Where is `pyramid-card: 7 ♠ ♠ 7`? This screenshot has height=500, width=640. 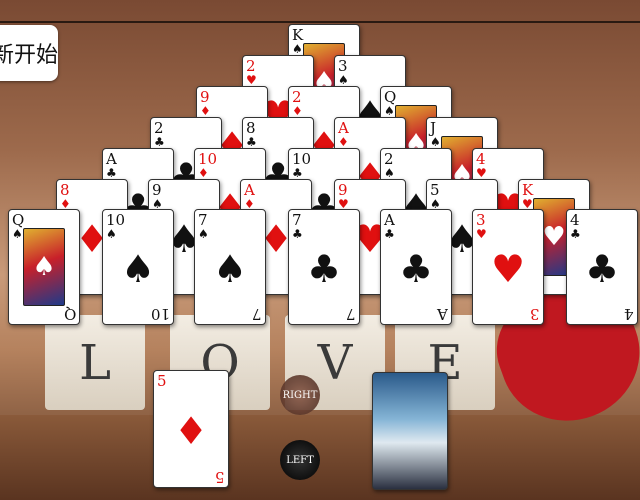 pyramid-card: 7 ♠ ♠ 7 is located at coordinates (230, 267).